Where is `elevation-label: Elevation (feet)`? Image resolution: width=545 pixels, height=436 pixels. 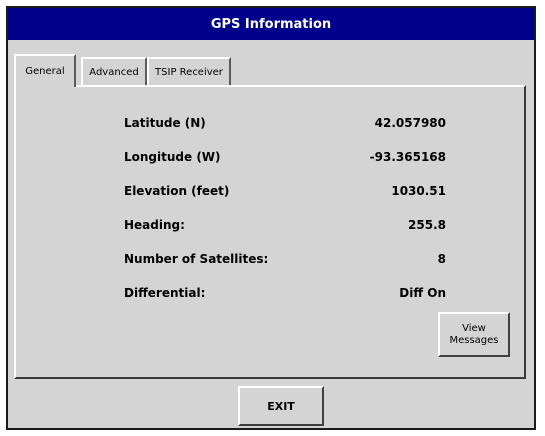
elevation-label: Elevation (feet) is located at coordinates (177, 191).